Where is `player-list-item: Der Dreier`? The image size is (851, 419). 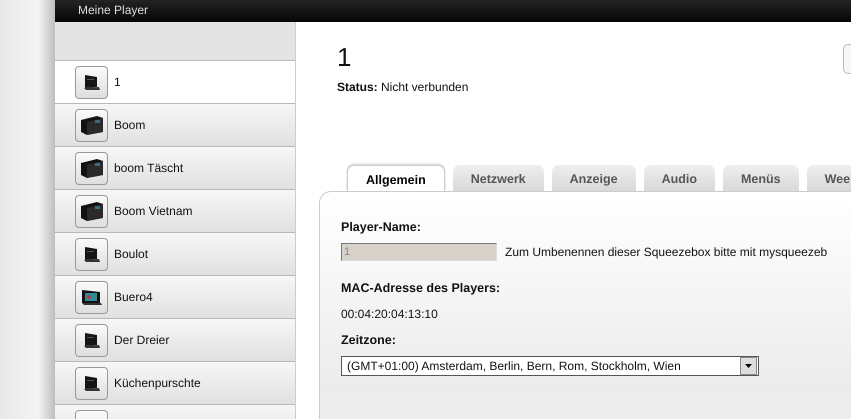 player-list-item: Der Dreier is located at coordinates (175, 340).